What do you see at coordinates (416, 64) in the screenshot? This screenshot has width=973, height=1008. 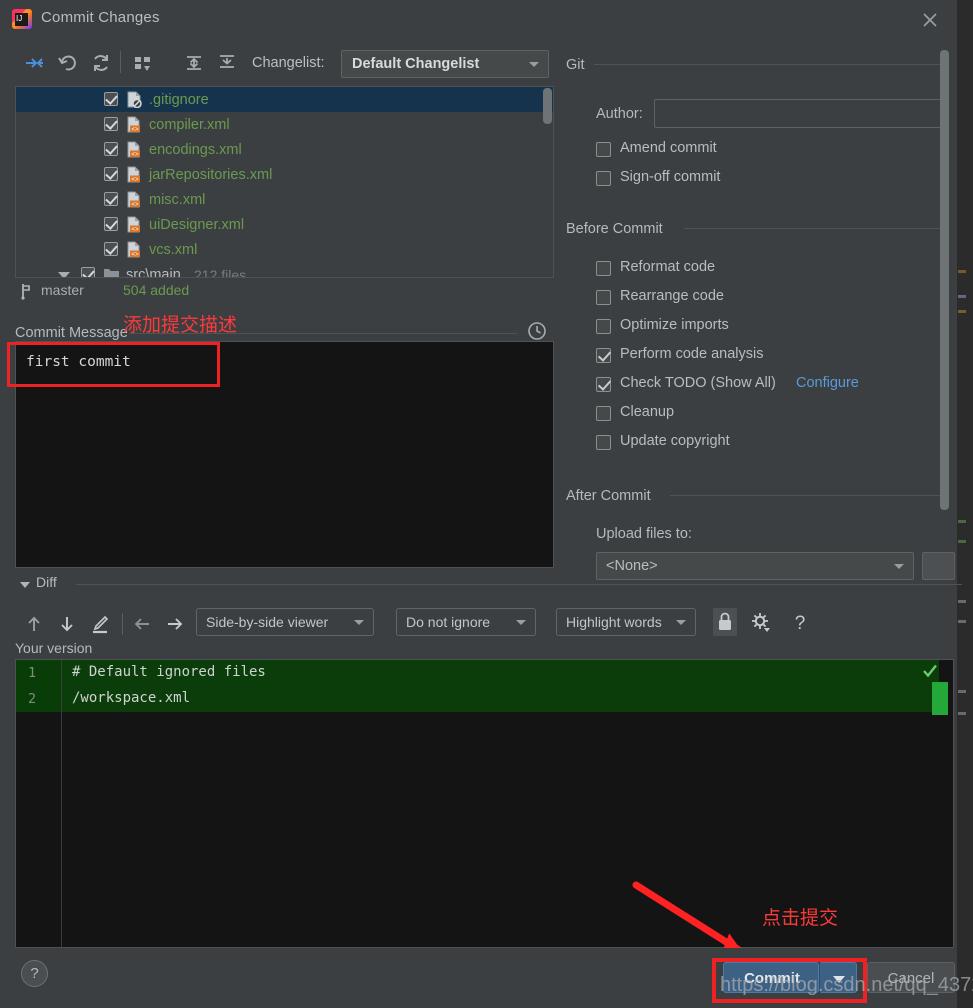 I see `changelist-value: Default Changelist` at bounding box center [416, 64].